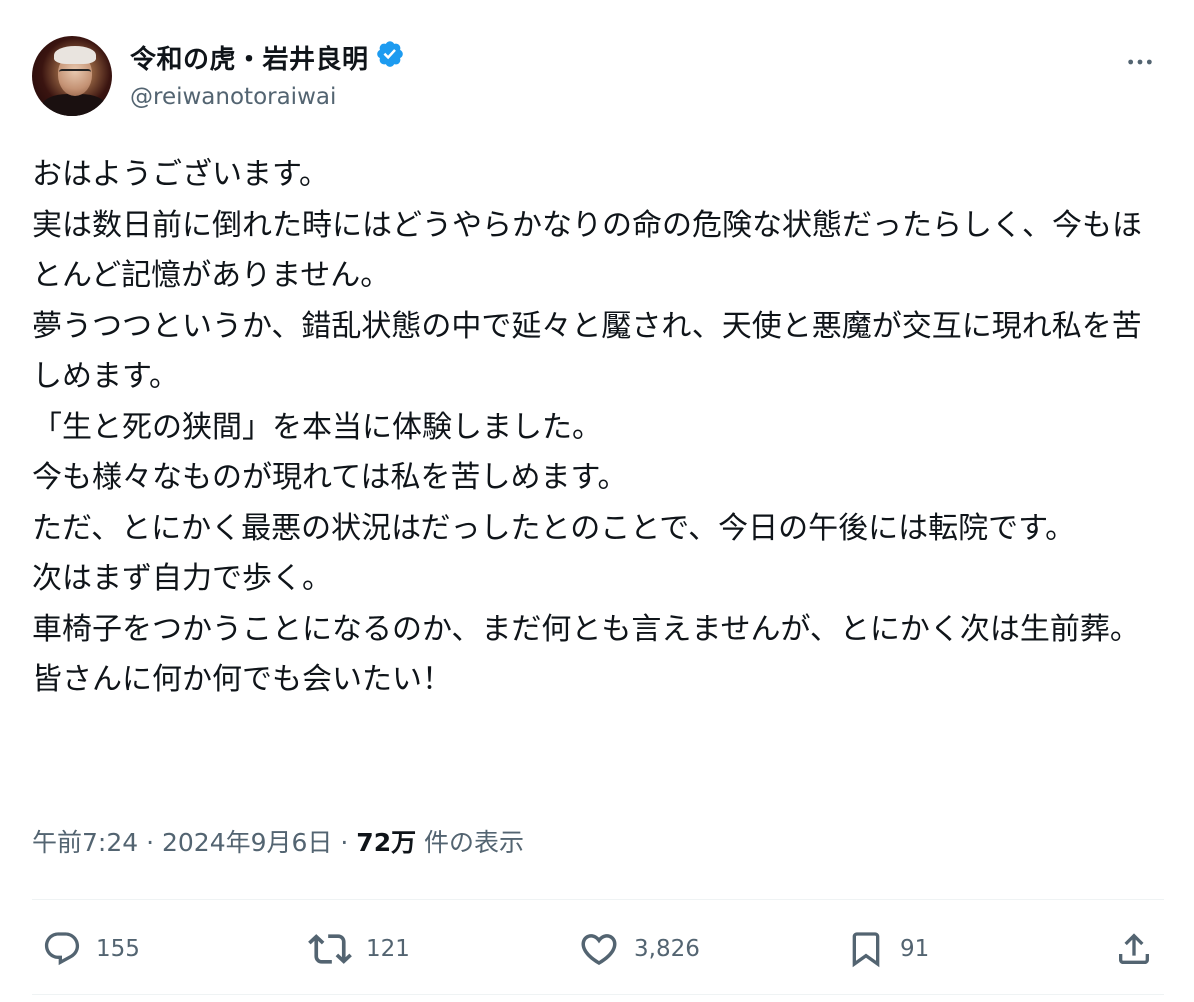  I want to click on reply-icon, so click(62, 949).